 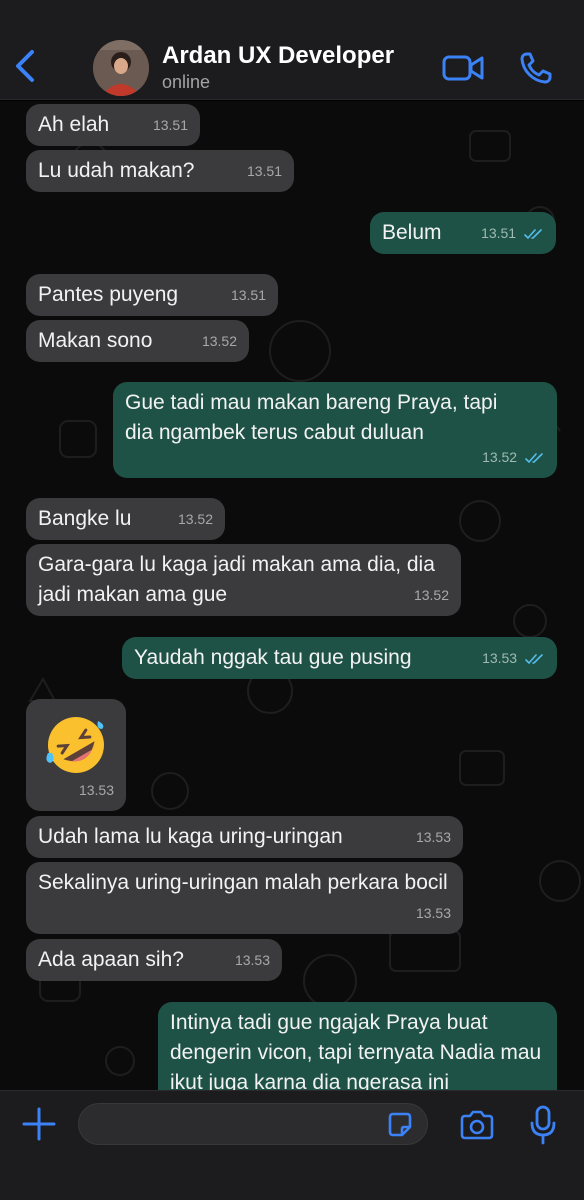 What do you see at coordinates (253, 1124) in the screenshot?
I see `message-input` at bounding box center [253, 1124].